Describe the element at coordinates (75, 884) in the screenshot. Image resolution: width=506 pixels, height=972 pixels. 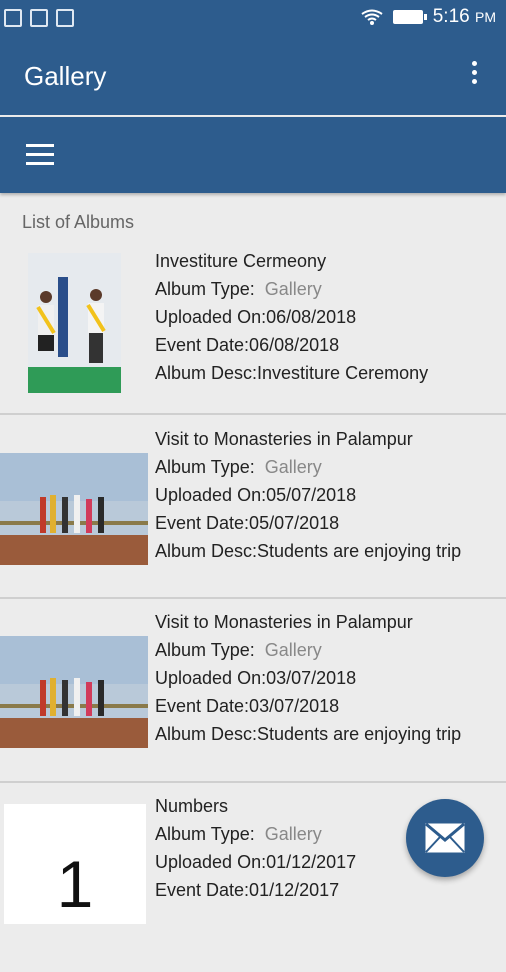
I see `album-thumbnail-number: 1` at that location.